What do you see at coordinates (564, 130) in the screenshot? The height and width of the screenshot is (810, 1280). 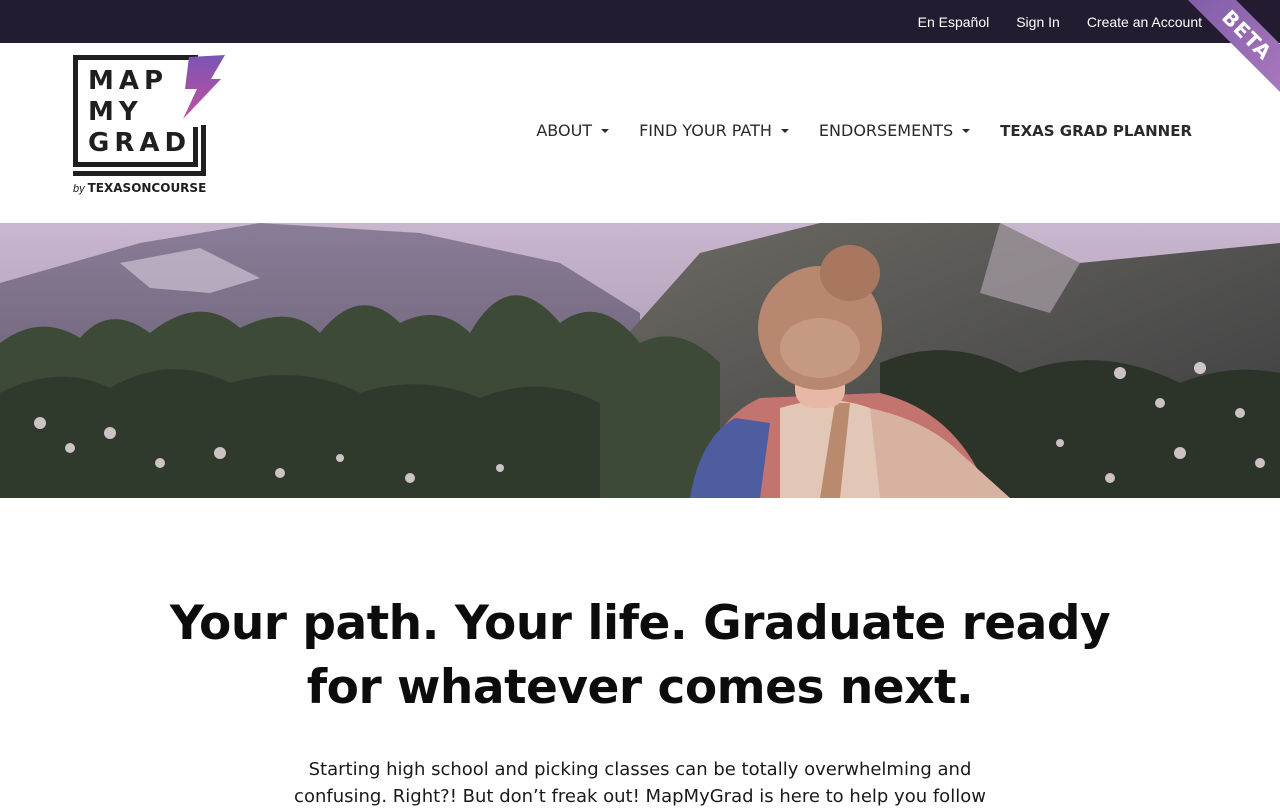 I see `nav-about-label: ABOUT` at bounding box center [564, 130].